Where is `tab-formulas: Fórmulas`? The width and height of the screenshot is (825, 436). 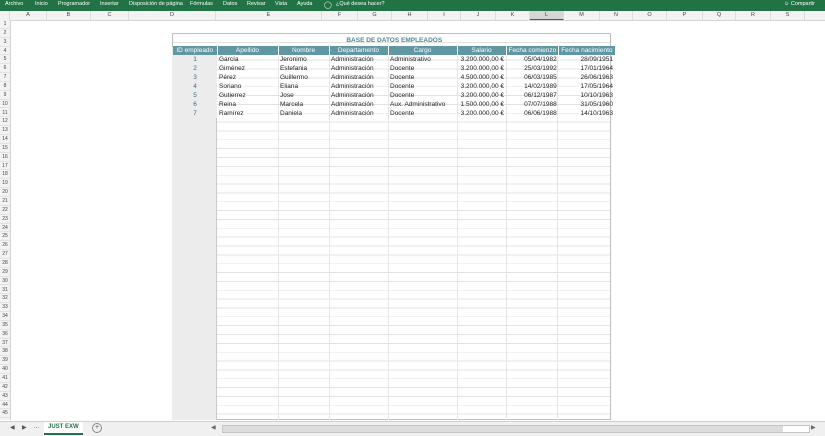
tab-formulas: Fórmulas is located at coordinates (201, 4).